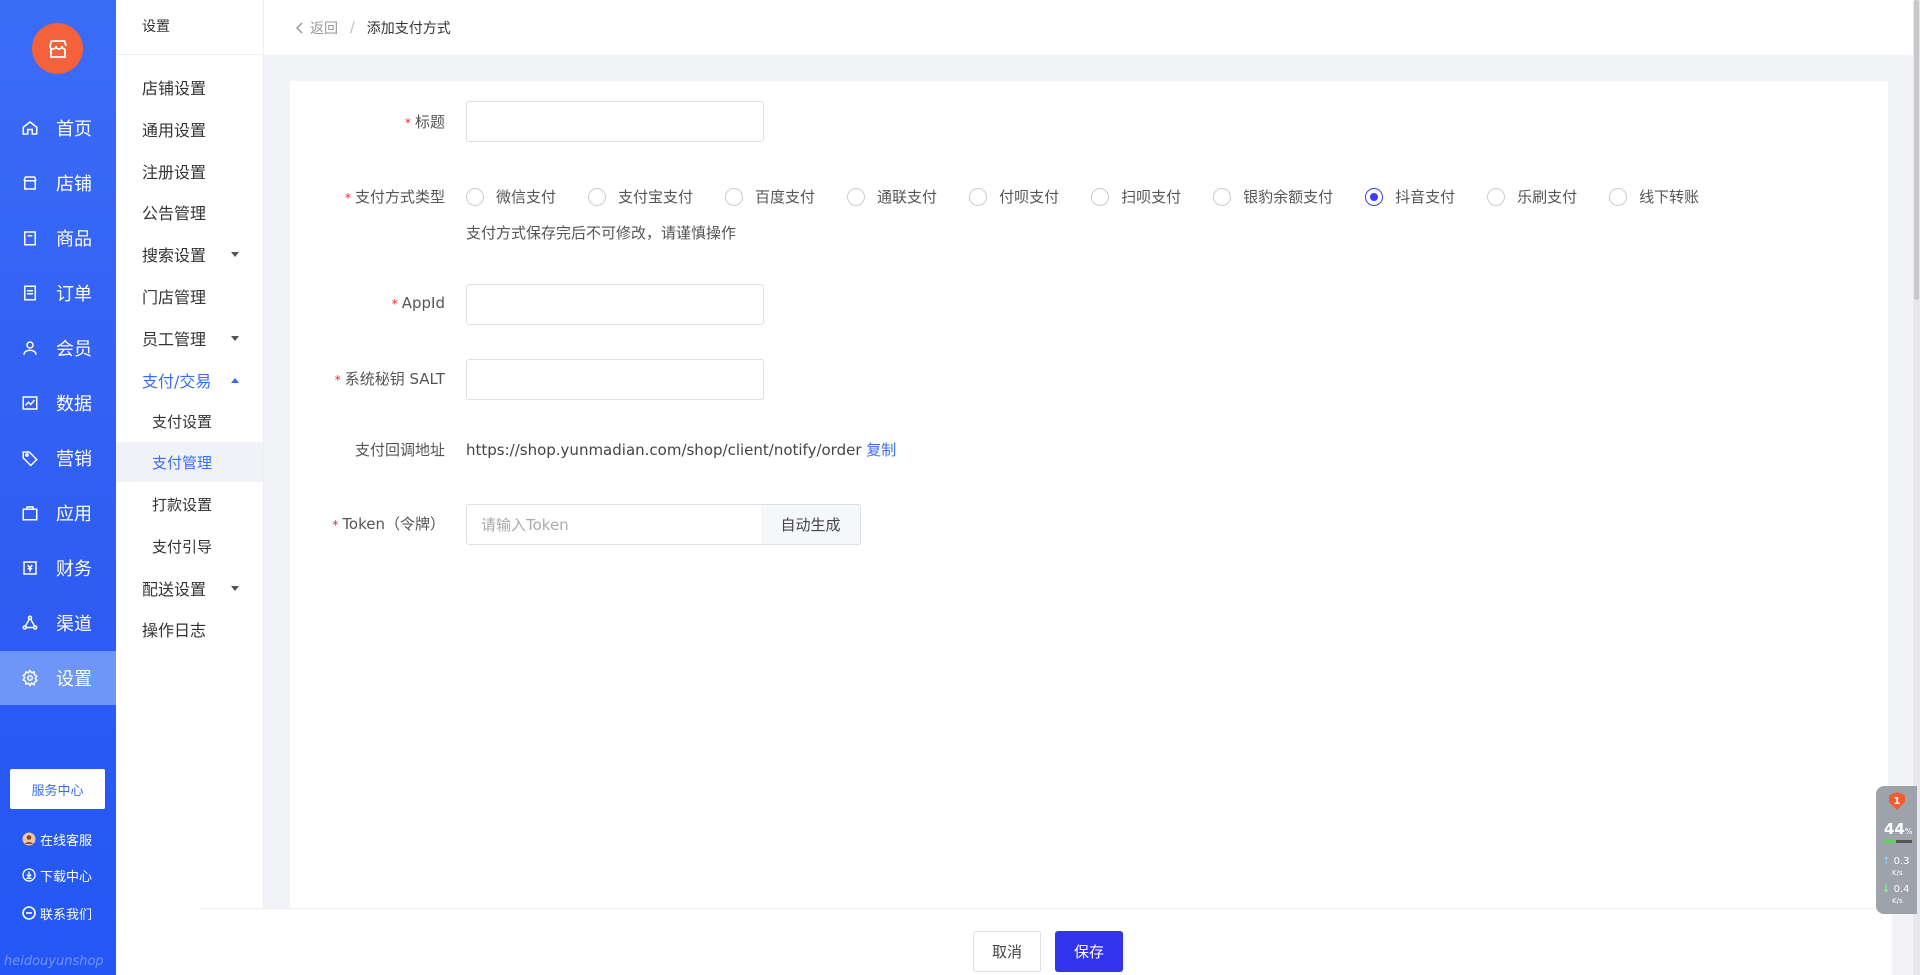  I want to click on pay-type-label: * 支付方式类型, so click(394, 197).